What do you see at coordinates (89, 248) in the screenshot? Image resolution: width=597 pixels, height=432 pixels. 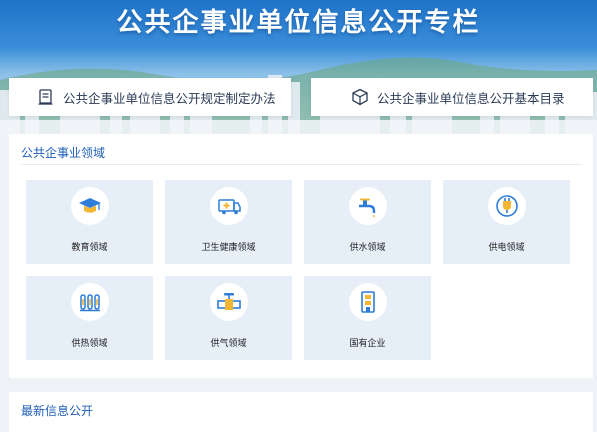 I see `tile-label: 教育领域` at bounding box center [89, 248].